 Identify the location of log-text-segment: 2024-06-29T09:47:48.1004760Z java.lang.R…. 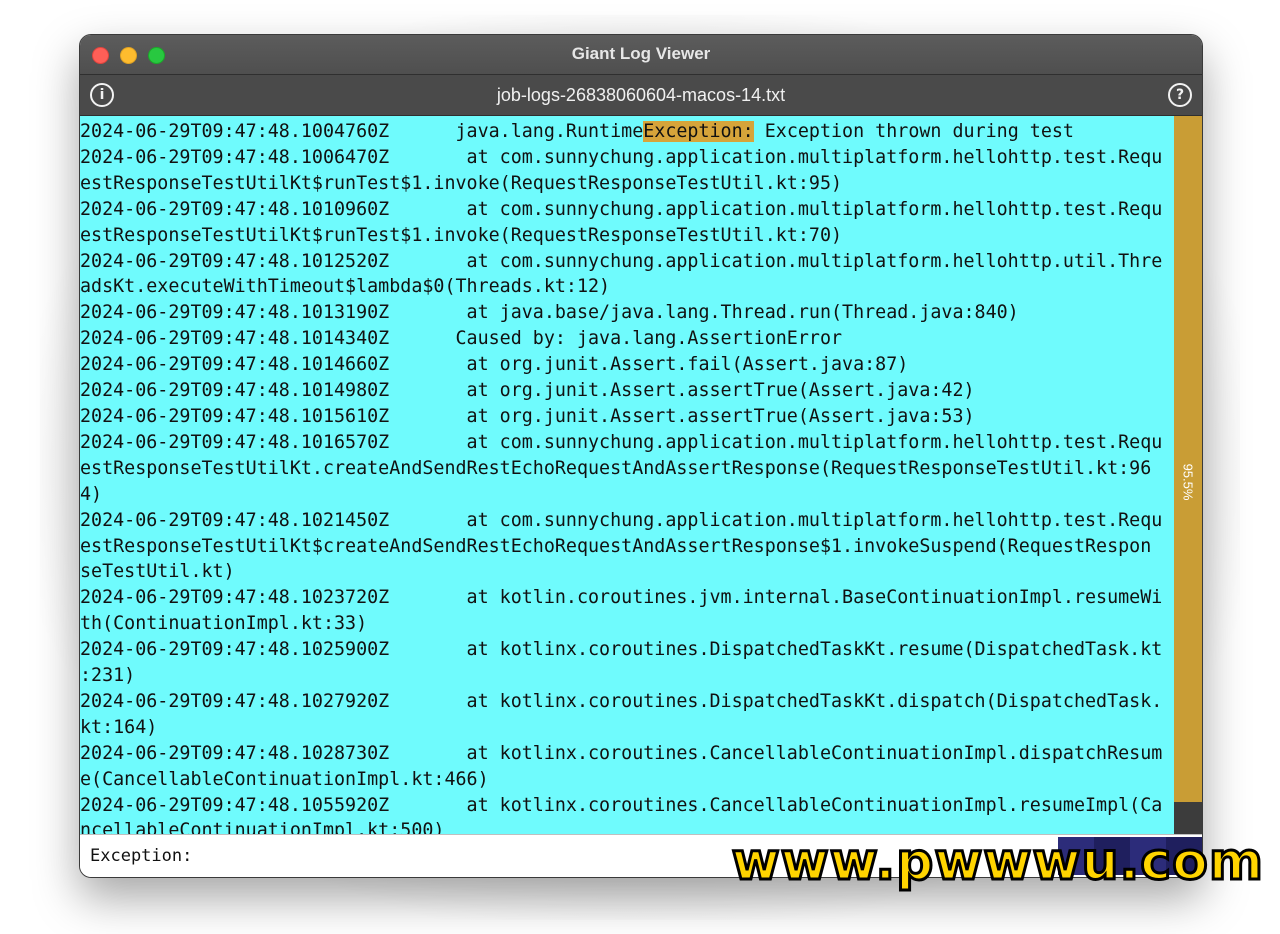
(362, 131).